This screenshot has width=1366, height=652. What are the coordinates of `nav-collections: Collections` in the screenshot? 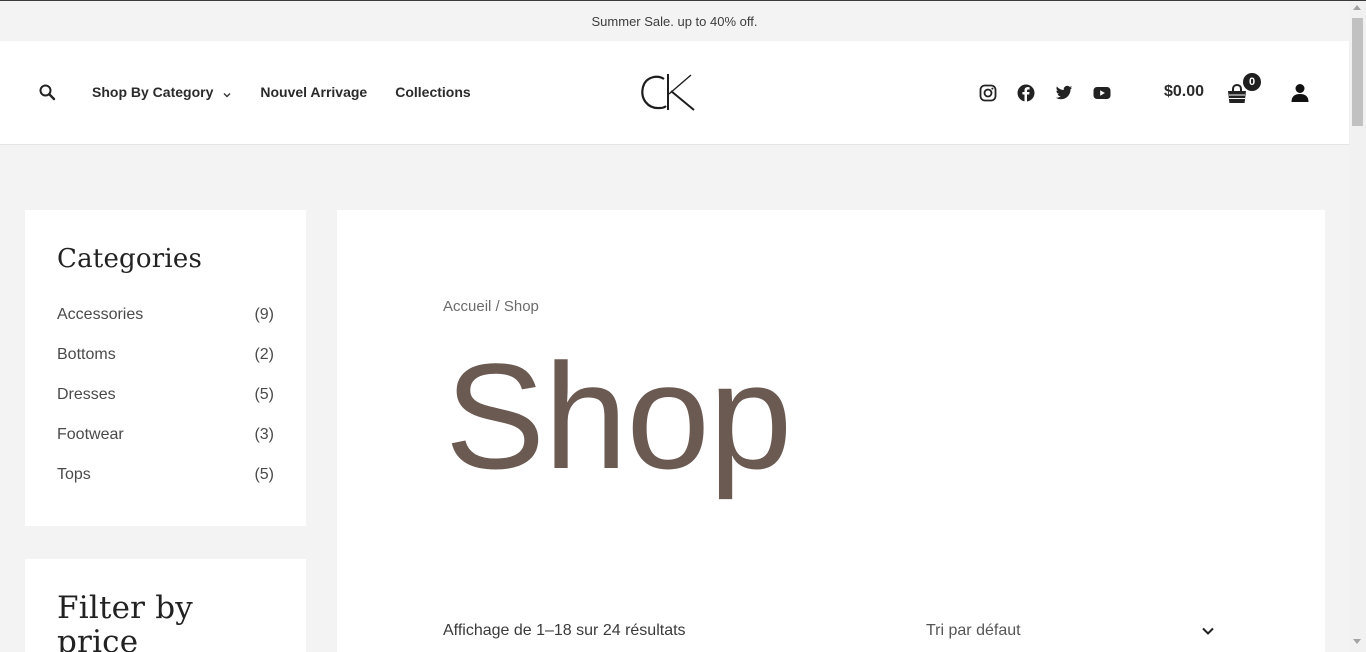 It's located at (432, 92).